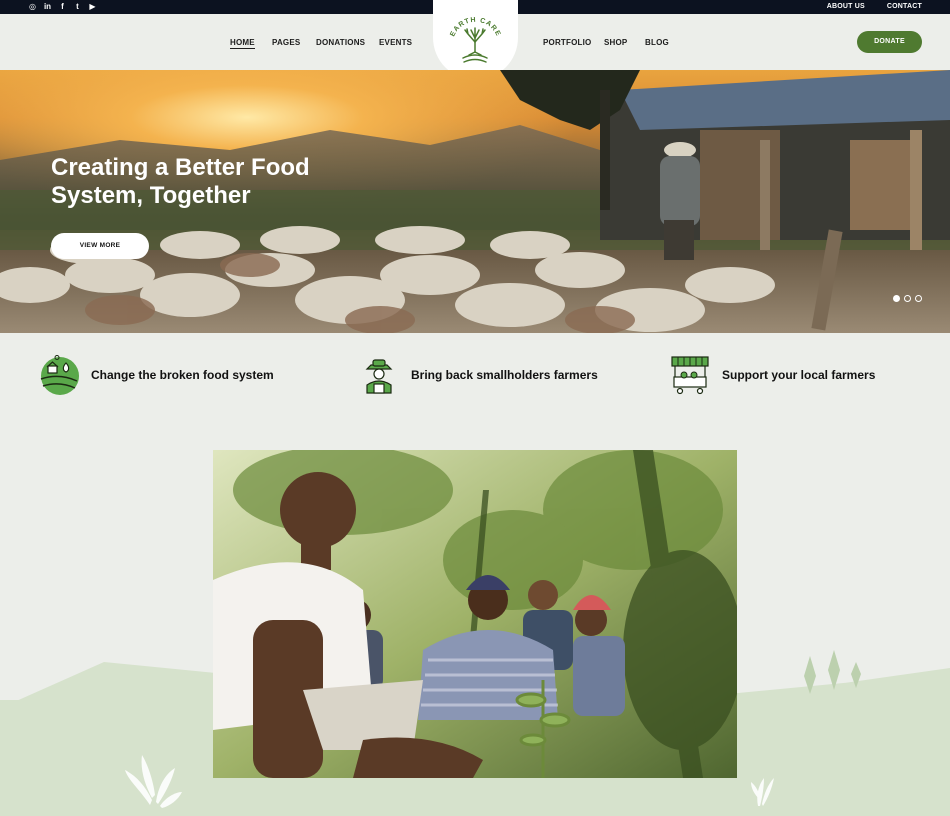 The image size is (950, 816). What do you see at coordinates (180, 181) in the screenshot?
I see `hero-title: Creating a Better Food System, Together` at bounding box center [180, 181].